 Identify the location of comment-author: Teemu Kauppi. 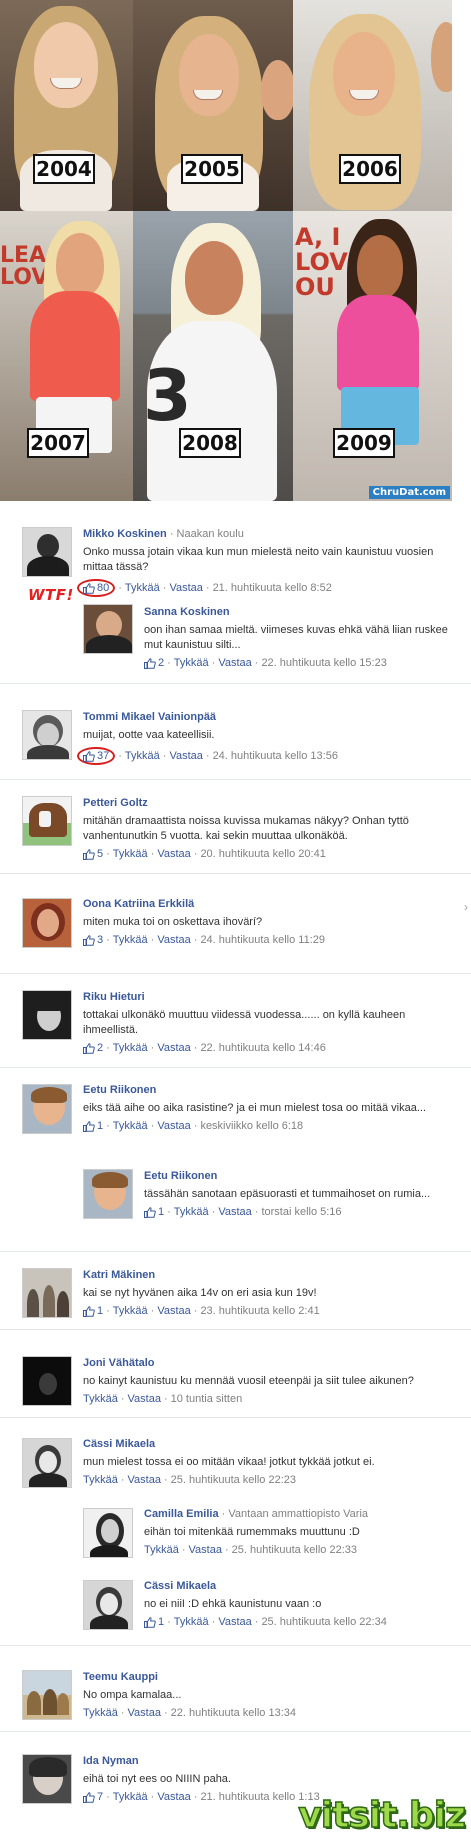
(120, 1677).